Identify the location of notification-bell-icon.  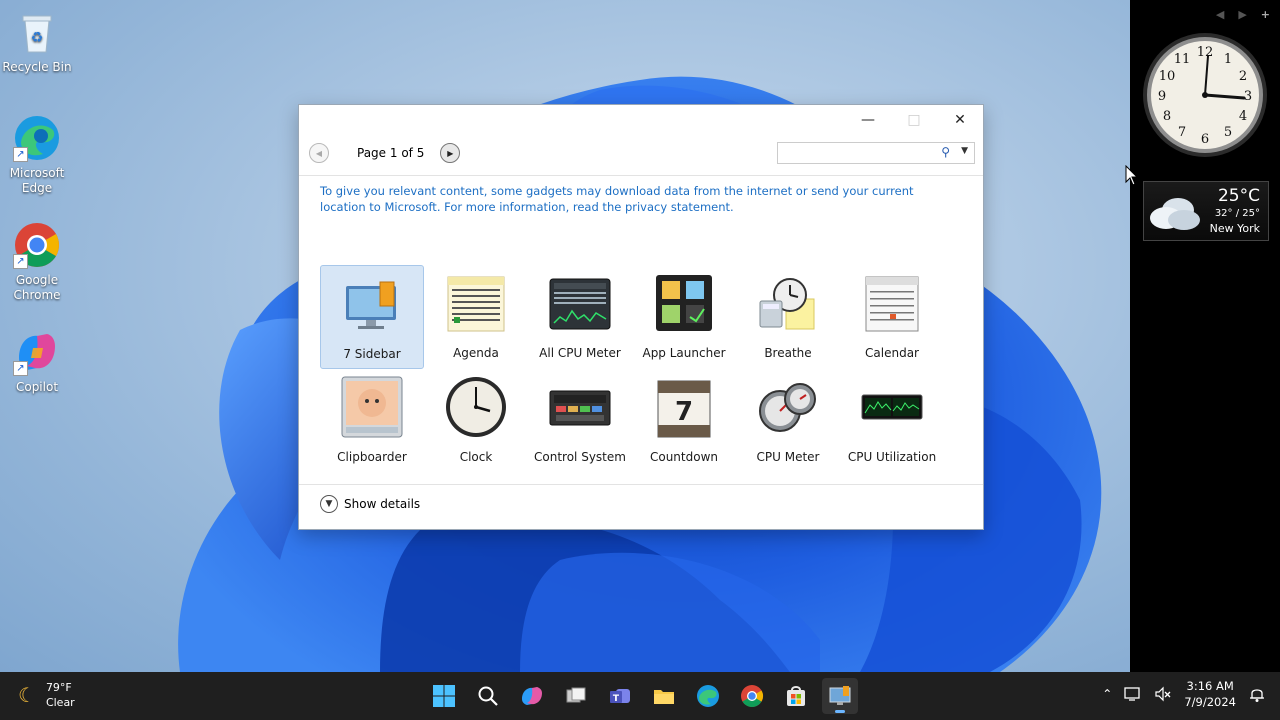
(1257, 694).